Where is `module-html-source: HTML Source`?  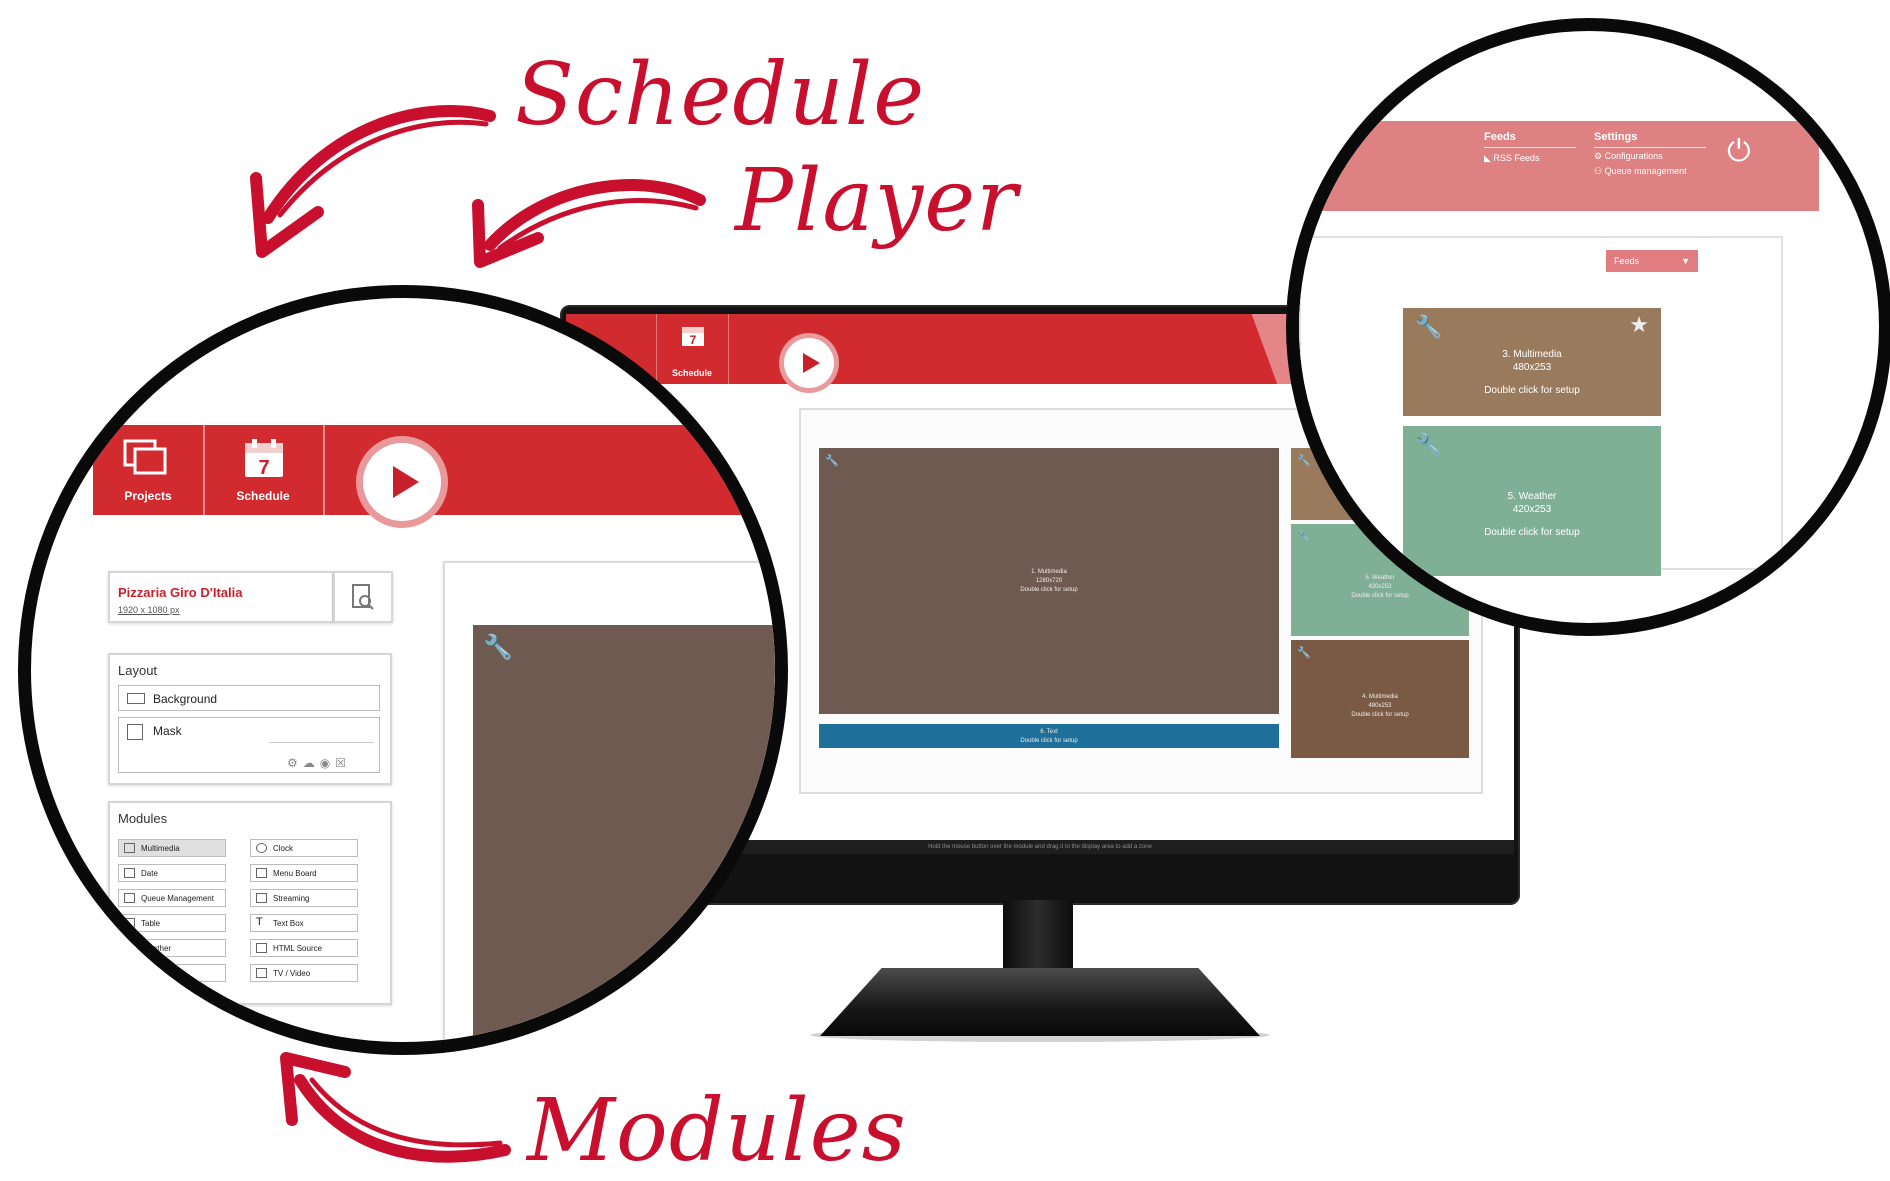 module-html-source: HTML Source is located at coordinates (304, 948).